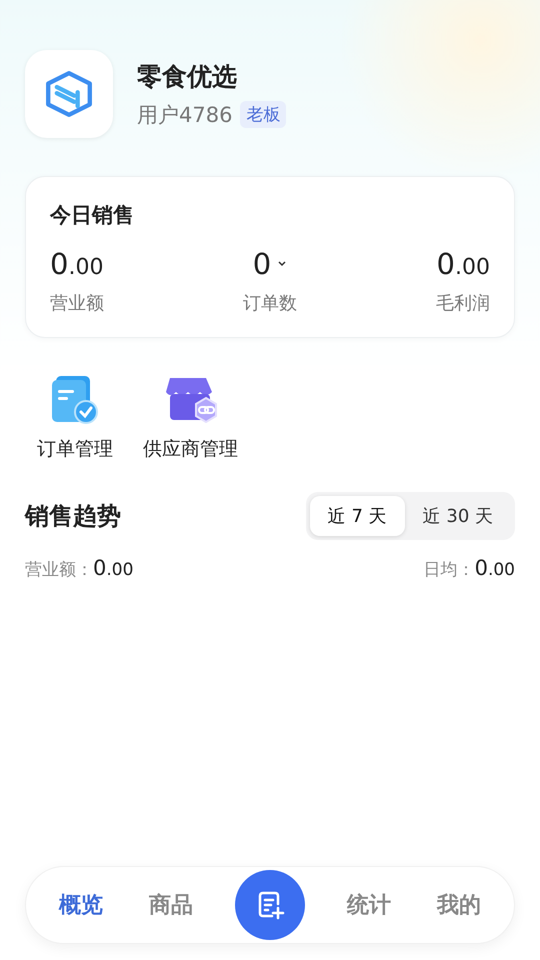  What do you see at coordinates (262, 264) in the screenshot?
I see `metric-value: 0` at bounding box center [262, 264].